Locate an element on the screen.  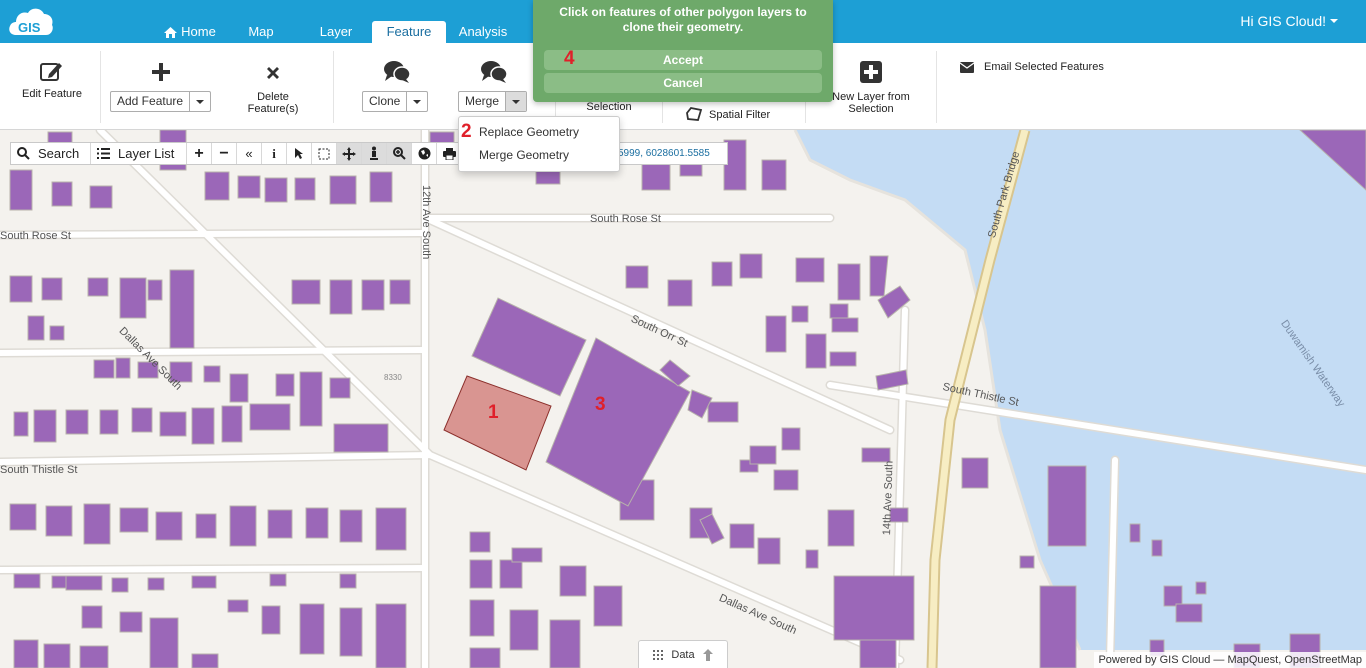
svg-text: GIS is located at coordinates (29, 27).